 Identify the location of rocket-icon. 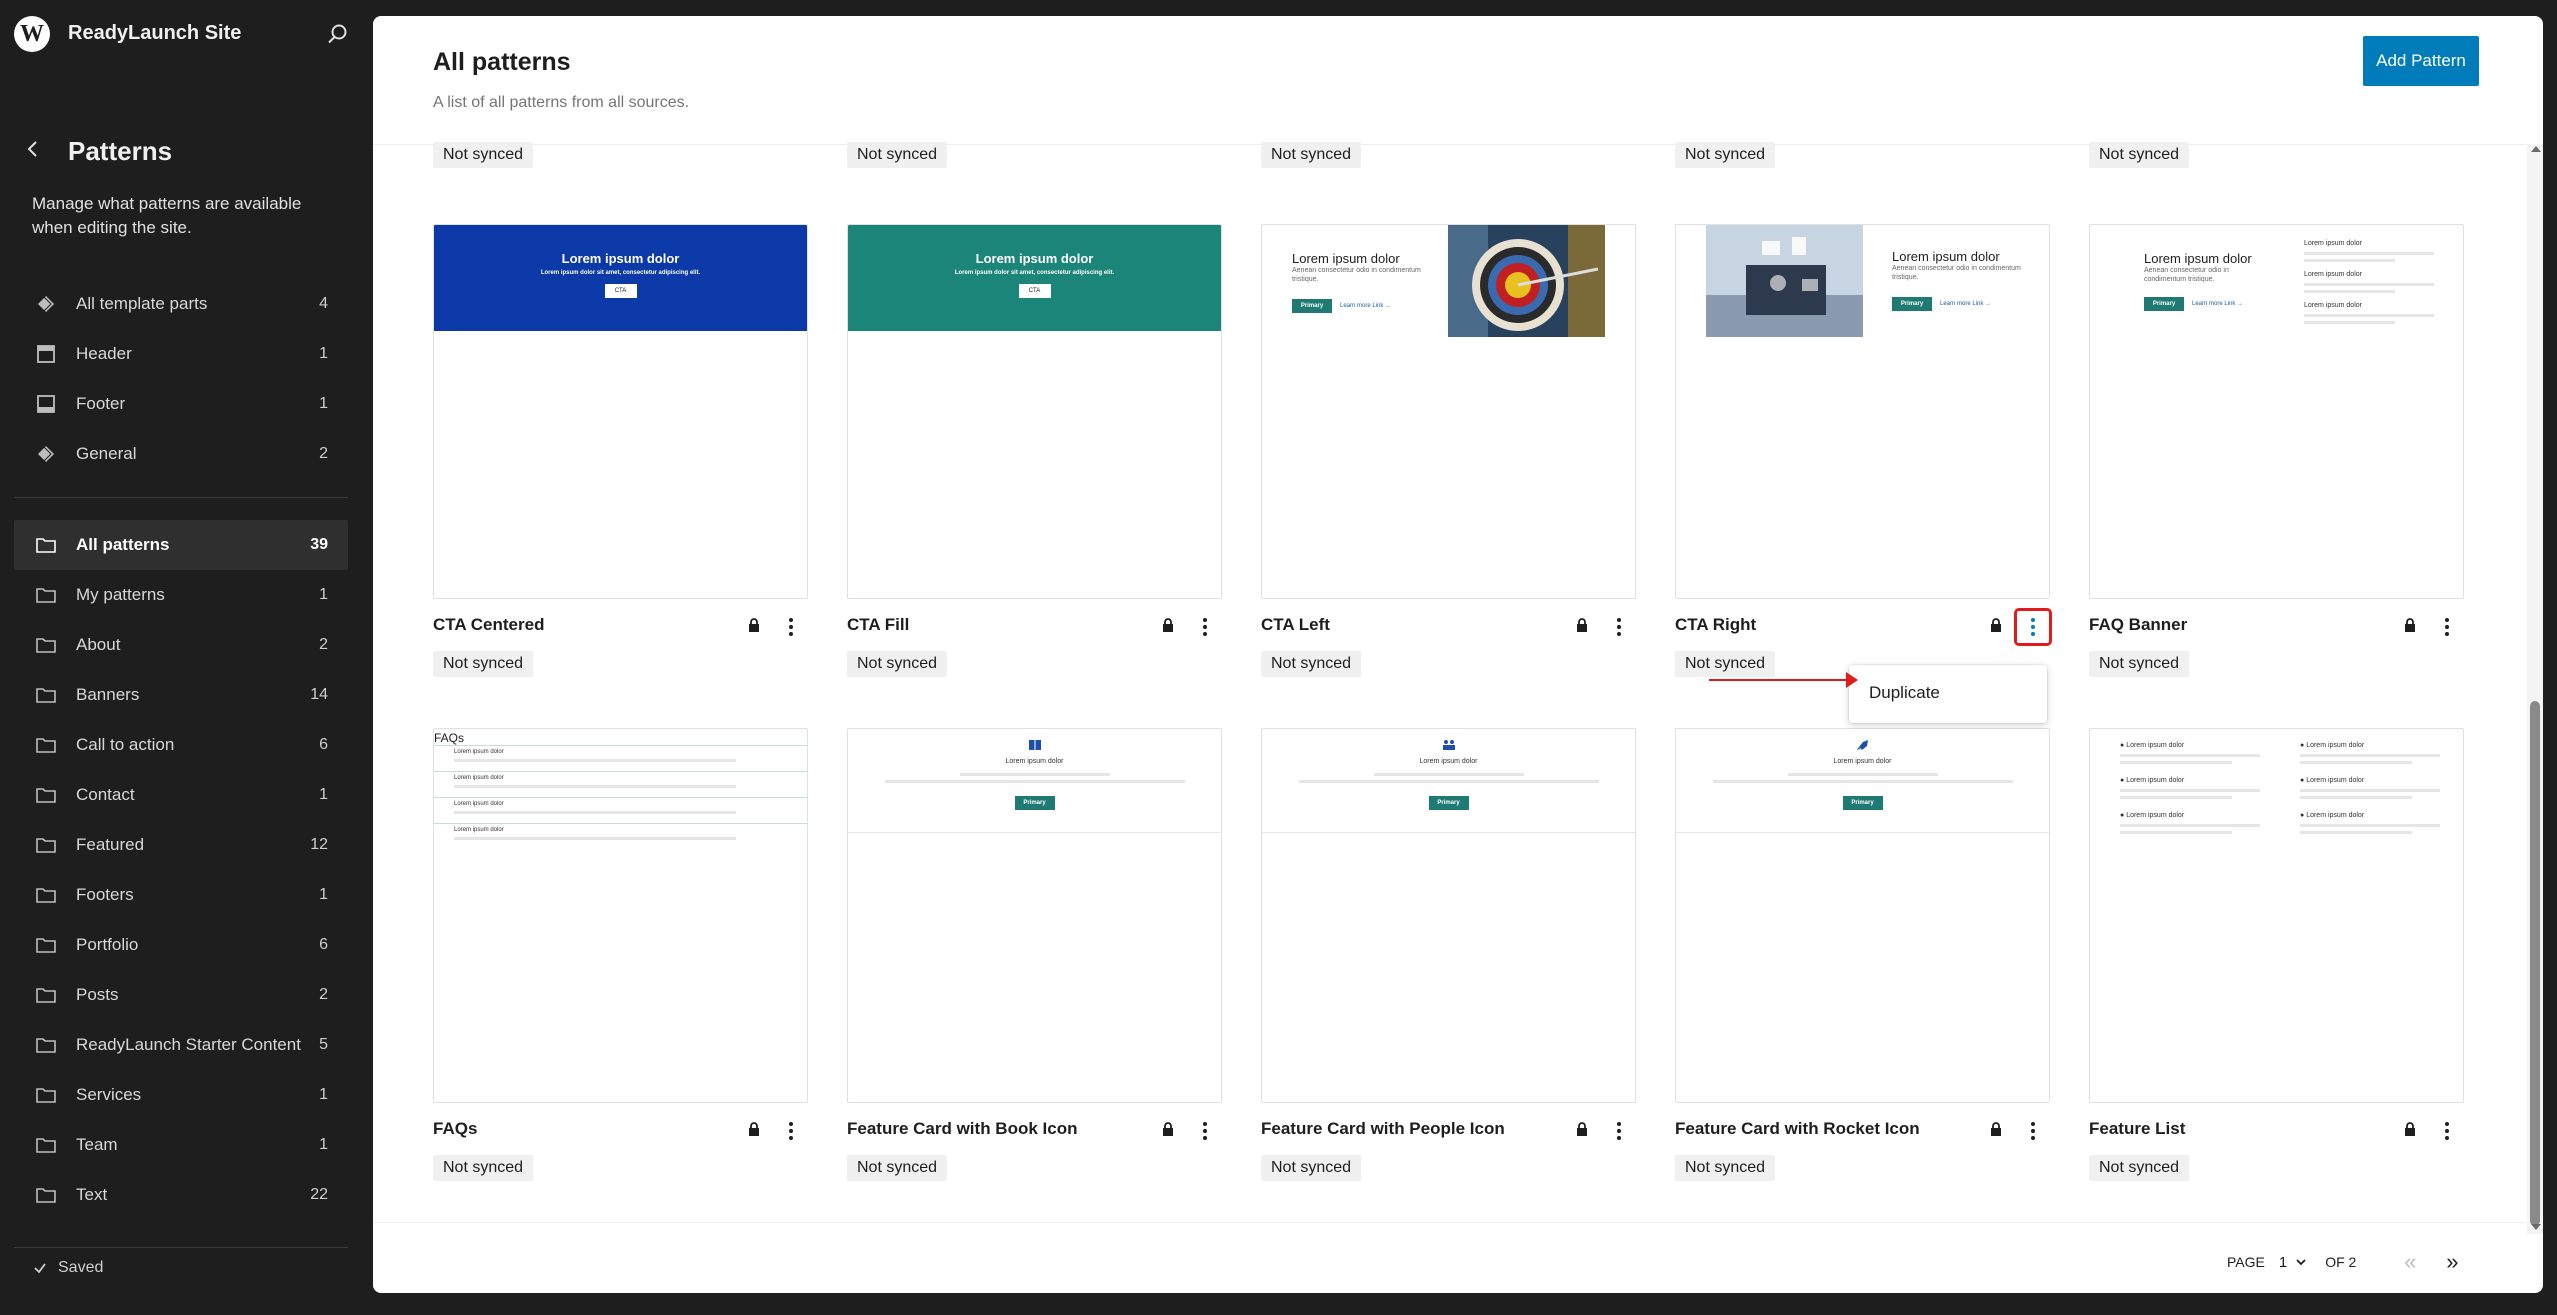
(1862, 745).